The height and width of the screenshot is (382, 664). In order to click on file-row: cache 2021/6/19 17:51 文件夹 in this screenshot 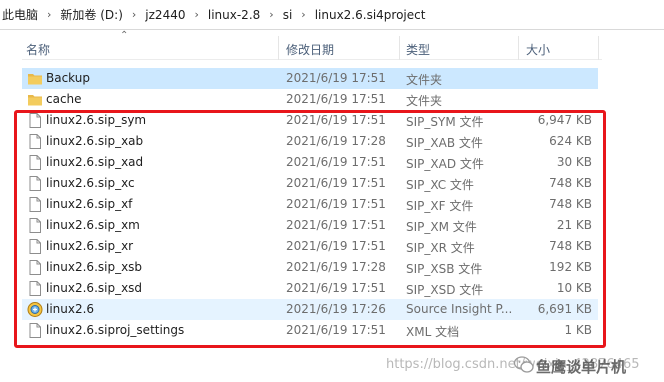, I will do `click(310, 99)`.